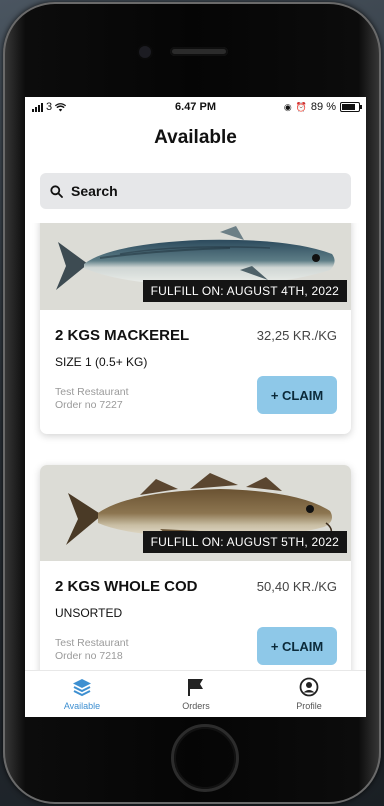 The height and width of the screenshot is (806, 384). Describe the element at coordinates (351, 107) in the screenshot. I see `battery-icon` at that location.